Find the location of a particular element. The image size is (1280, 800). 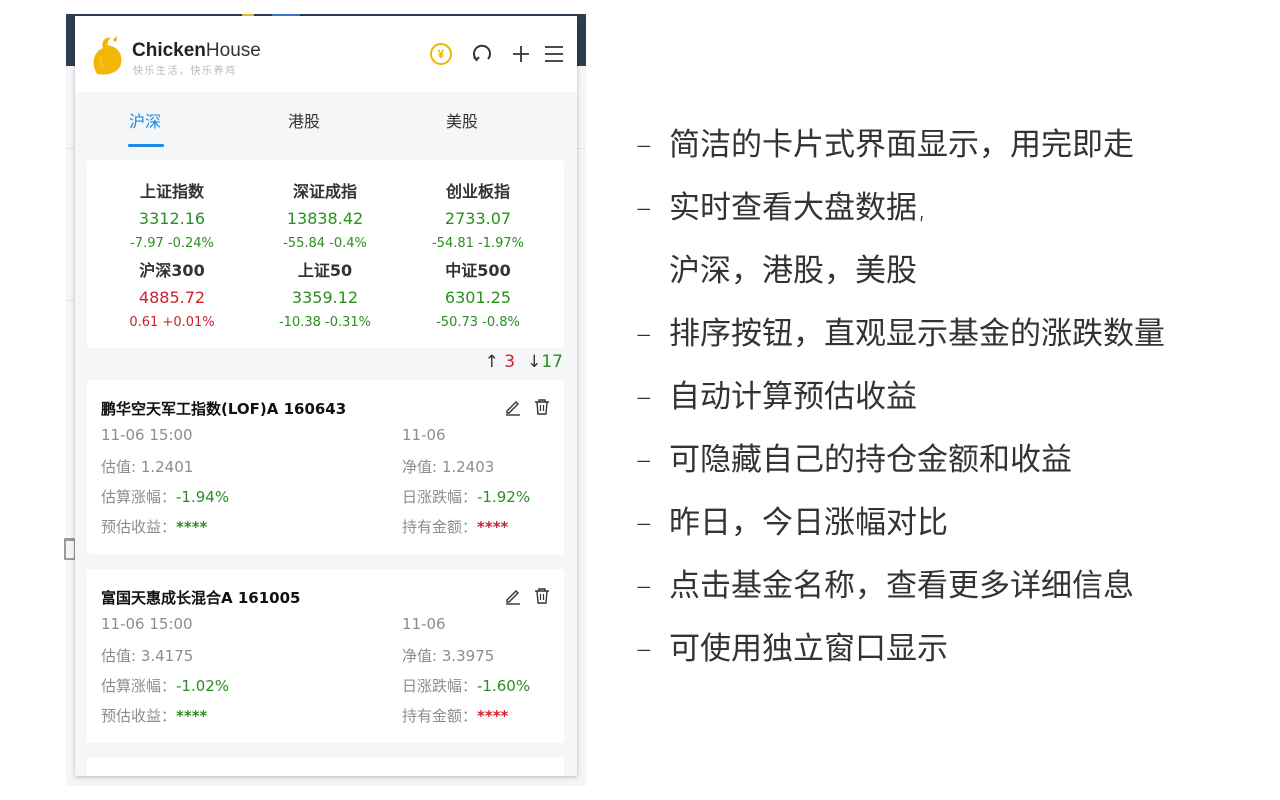

nav-value: 净值: 1.2403 is located at coordinates (448, 467).